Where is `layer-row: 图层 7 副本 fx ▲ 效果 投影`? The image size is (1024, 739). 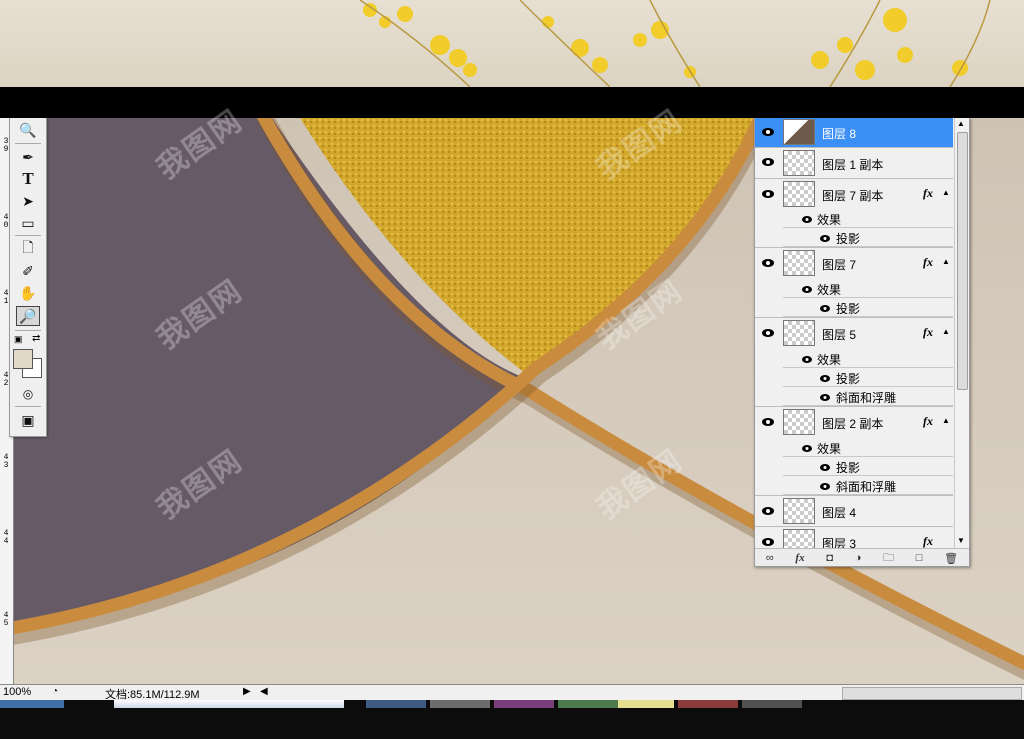 layer-row: 图层 7 副本 fx ▲ 效果 投影 is located at coordinates (854, 213).